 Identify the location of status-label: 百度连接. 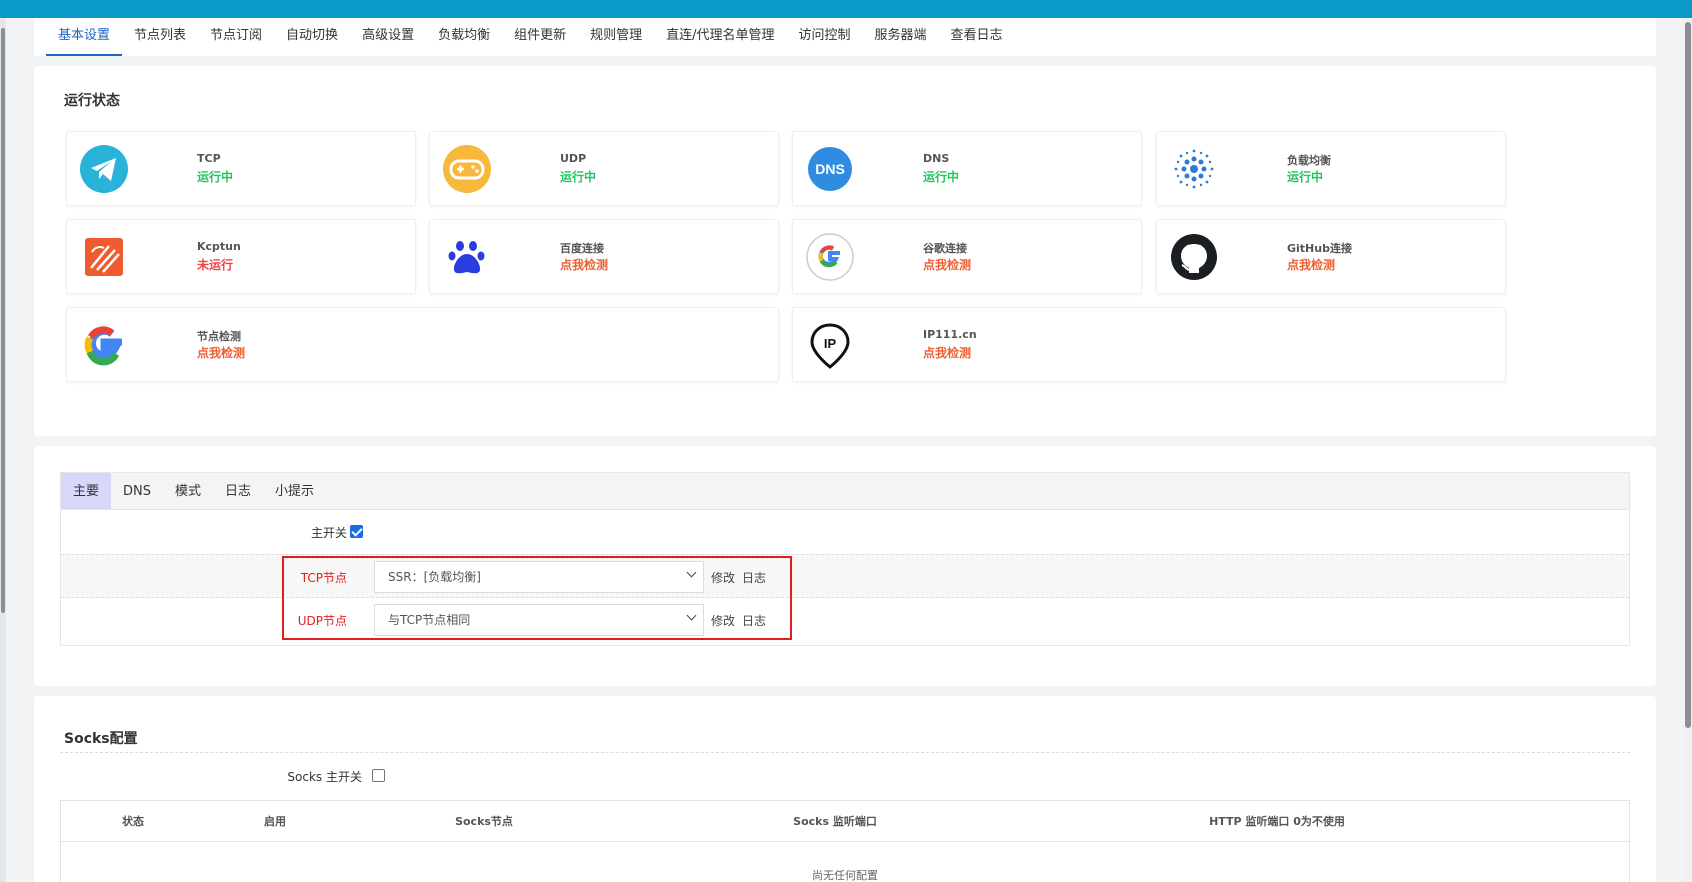
(582, 248).